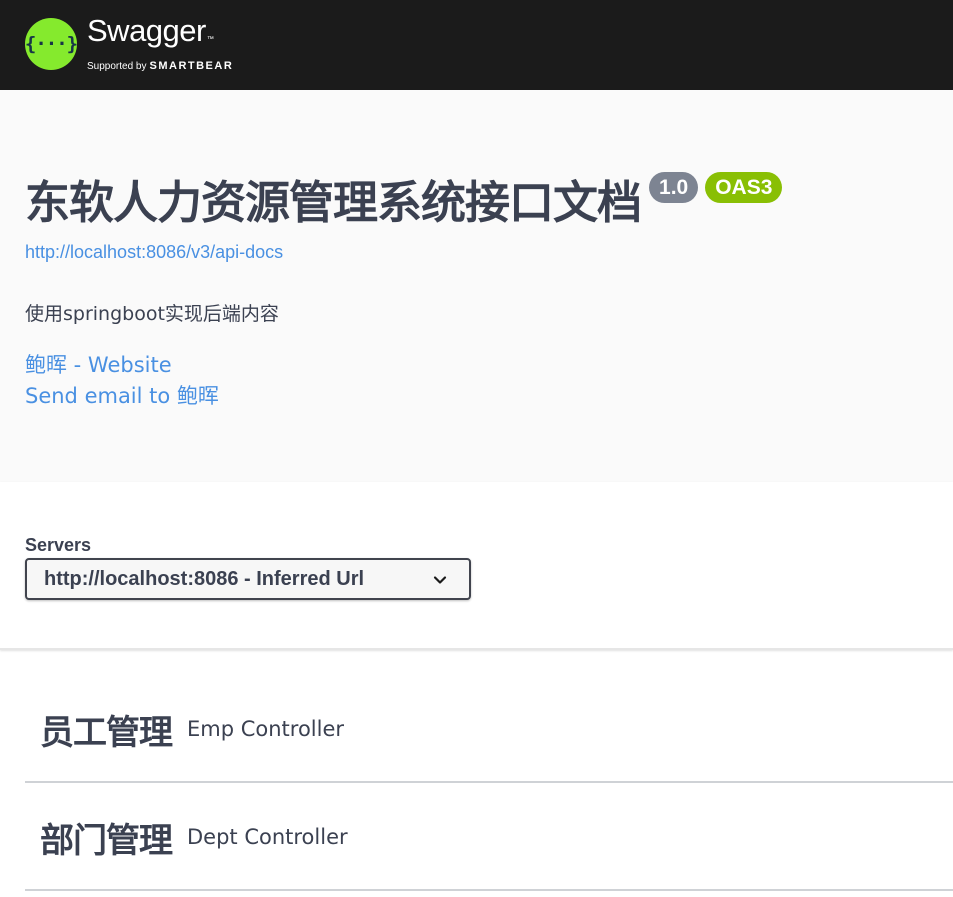 This screenshot has width=953, height=897. What do you see at coordinates (154, 252) in the screenshot?
I see `api-docs-link: http://localhost:8086/v3/api-docs` at bounding box center [154, 252].